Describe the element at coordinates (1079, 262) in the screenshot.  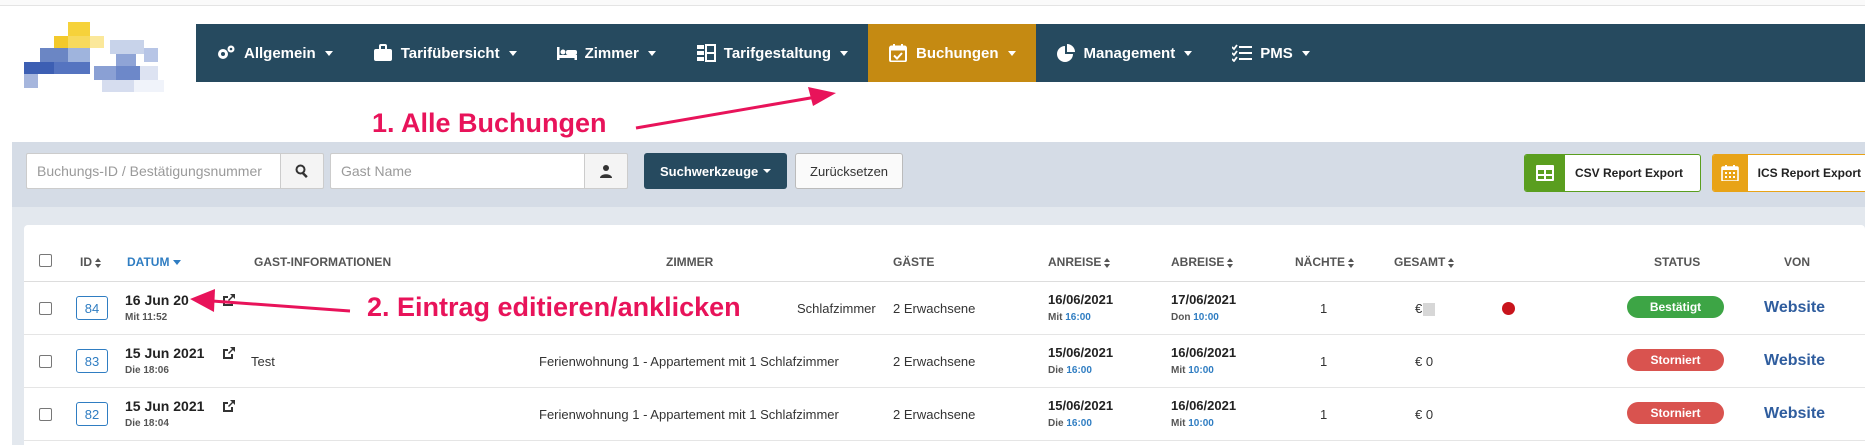
I see `col-header-arrival: ANREISE` at that location.